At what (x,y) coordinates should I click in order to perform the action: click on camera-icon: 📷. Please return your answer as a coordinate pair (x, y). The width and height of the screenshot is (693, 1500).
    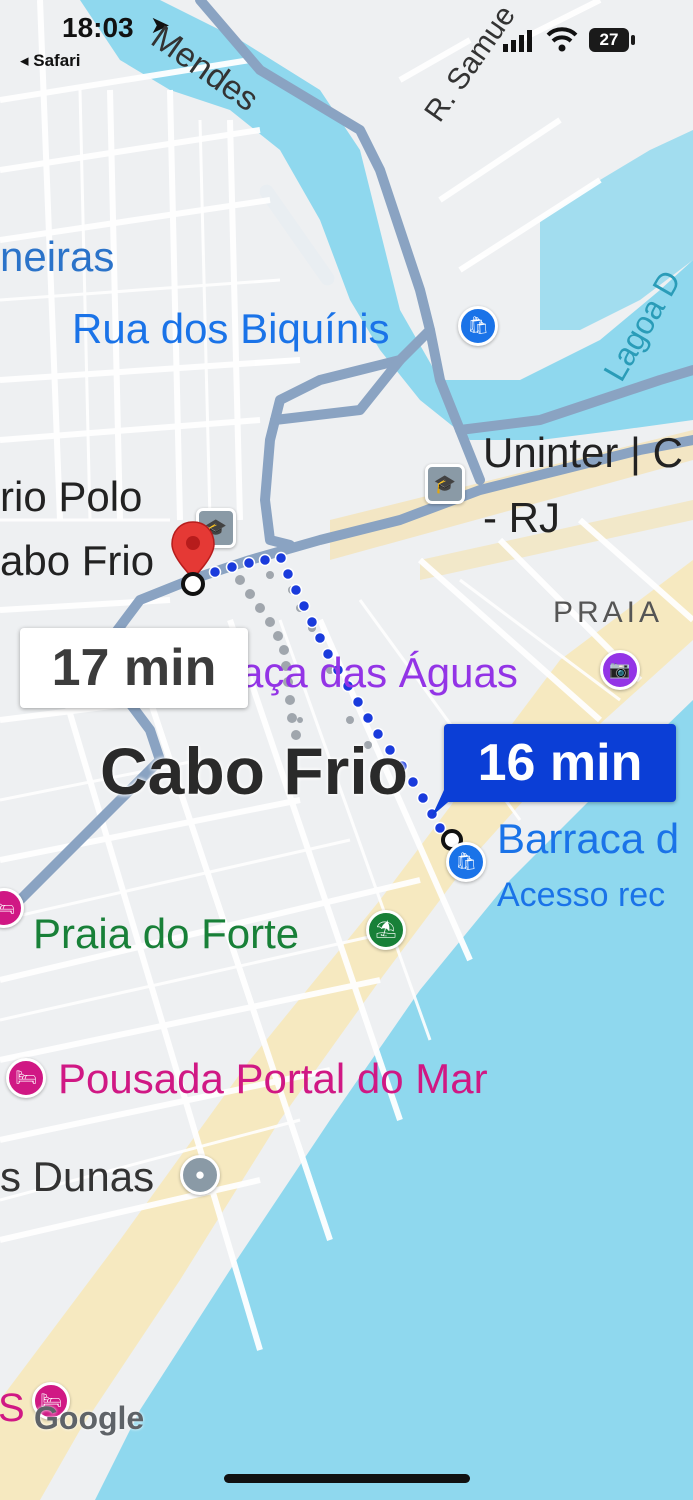
    Looking at the image, I should click on (620, 670).